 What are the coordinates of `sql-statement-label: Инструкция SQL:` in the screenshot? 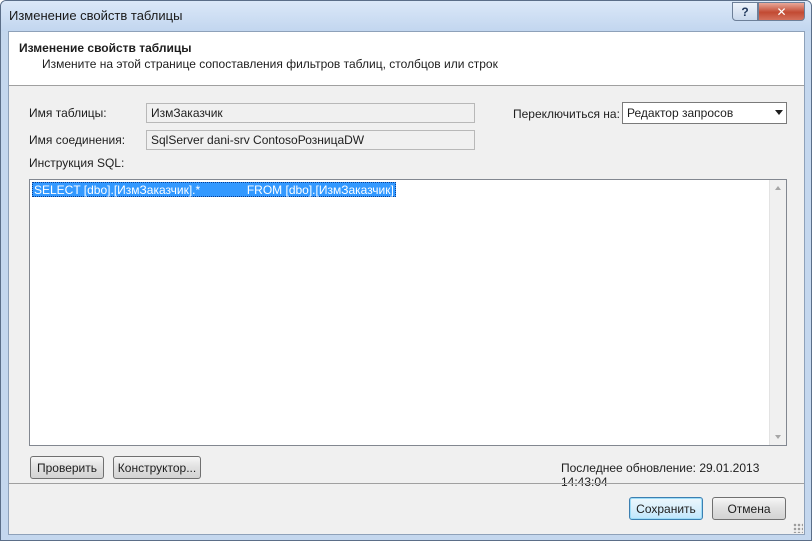 It's located at (77, 163).